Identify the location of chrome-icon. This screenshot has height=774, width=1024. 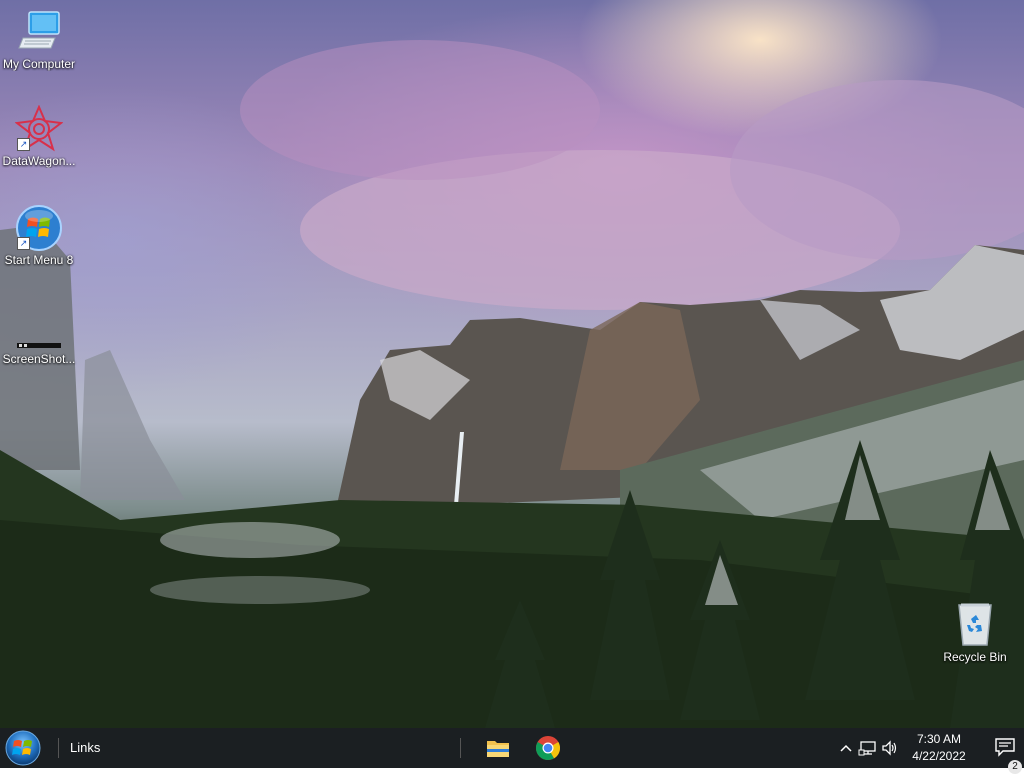
(548, 748).